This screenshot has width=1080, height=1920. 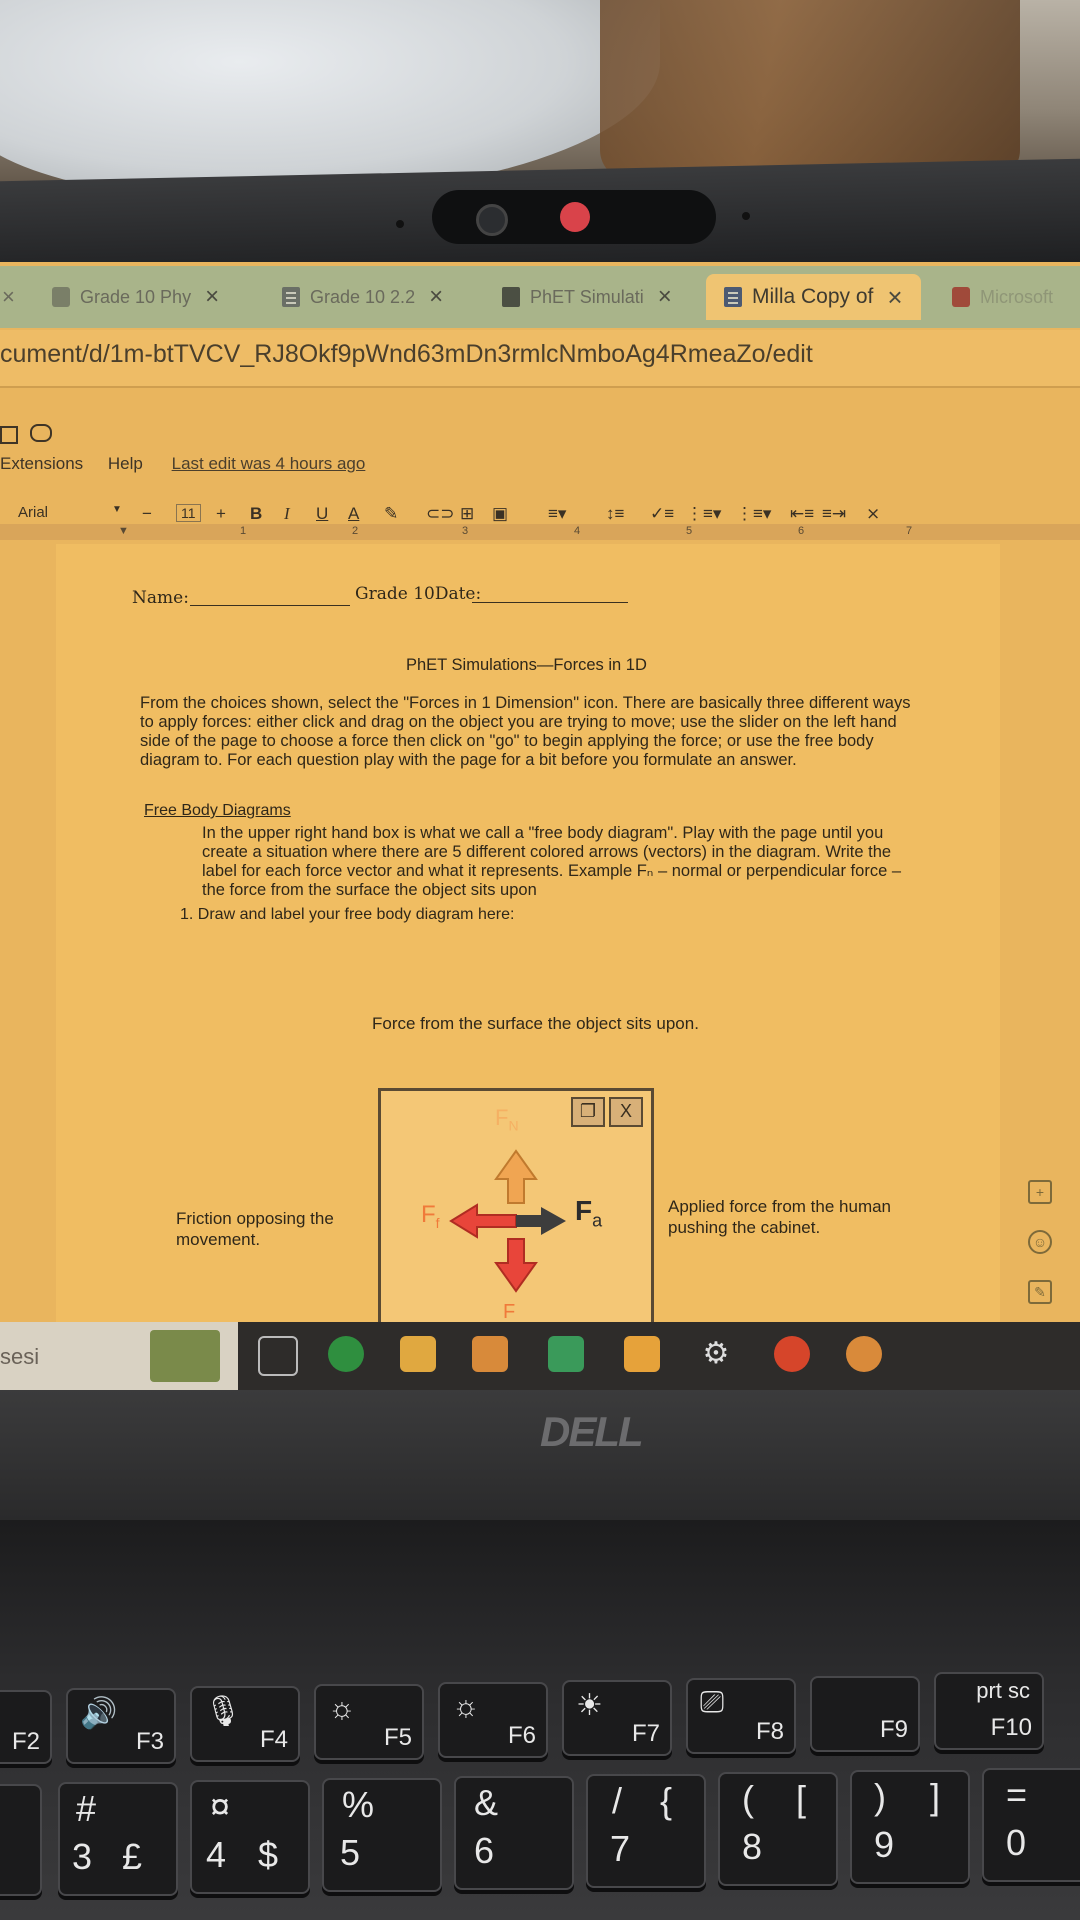 I want to click on brightness-low-icon: ☼, so click(x=342, y=1708).